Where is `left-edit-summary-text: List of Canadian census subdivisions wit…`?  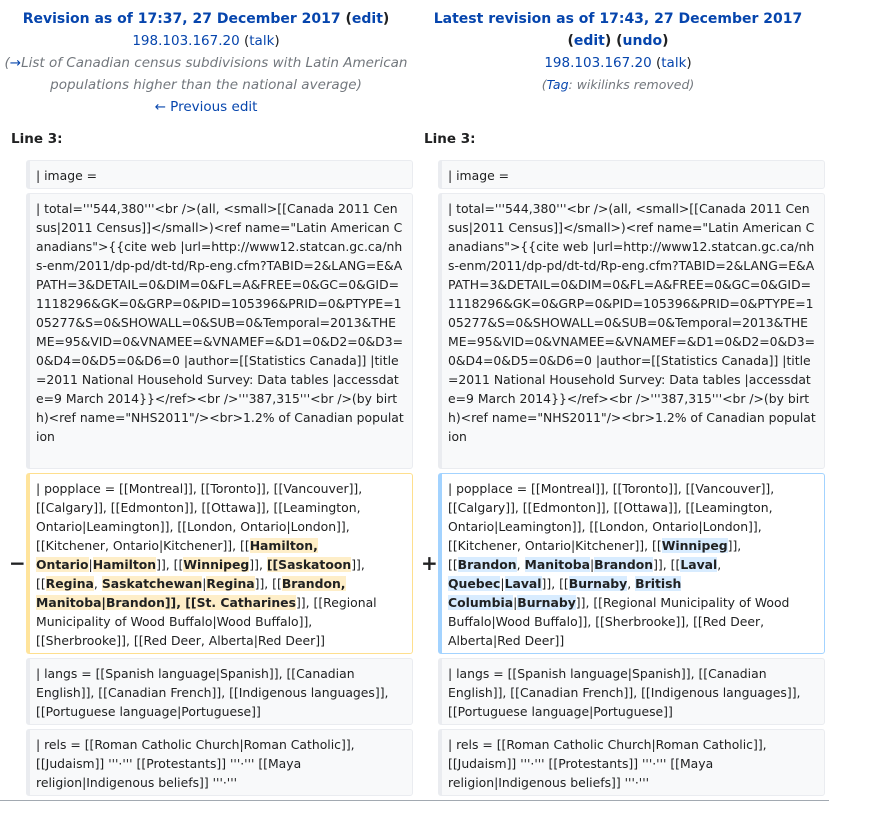 left-edit-summary-text: List of Canadian census subdivisions wit… is located at coordinates (214, 74).